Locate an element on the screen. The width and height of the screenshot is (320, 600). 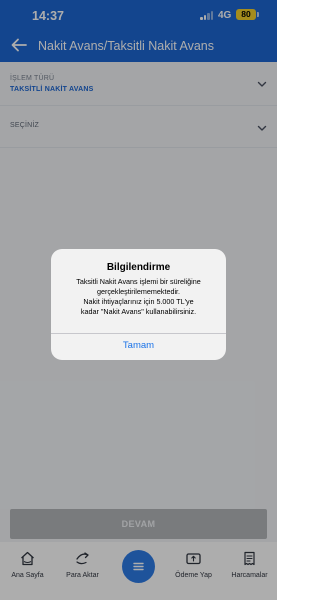
dialog-message-line: gerçekleştirilememektedir. is located at coordinates (138, 291).